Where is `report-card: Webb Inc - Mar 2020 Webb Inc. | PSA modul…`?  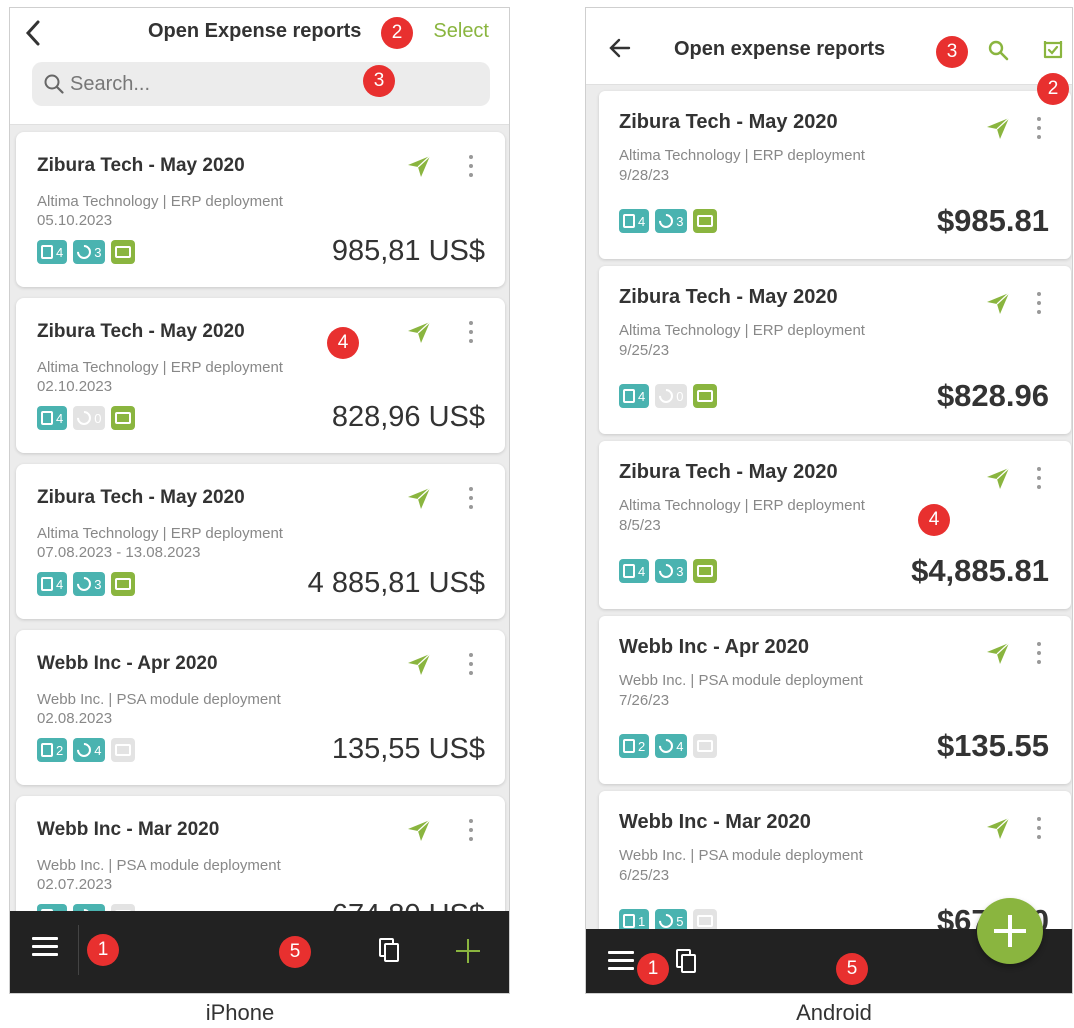
report-card: Webb Inc - Mar 2020 Webb Inc. | PSA modul… is located at coordinates (260, 853).